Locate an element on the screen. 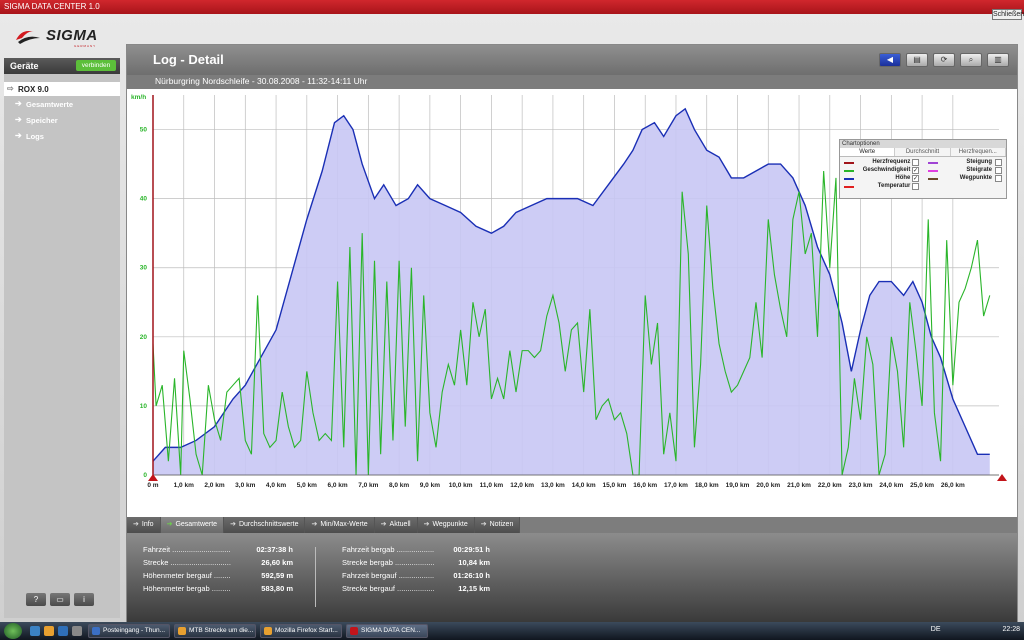  close-button: Schließen is located at coordinates (1008, 14).